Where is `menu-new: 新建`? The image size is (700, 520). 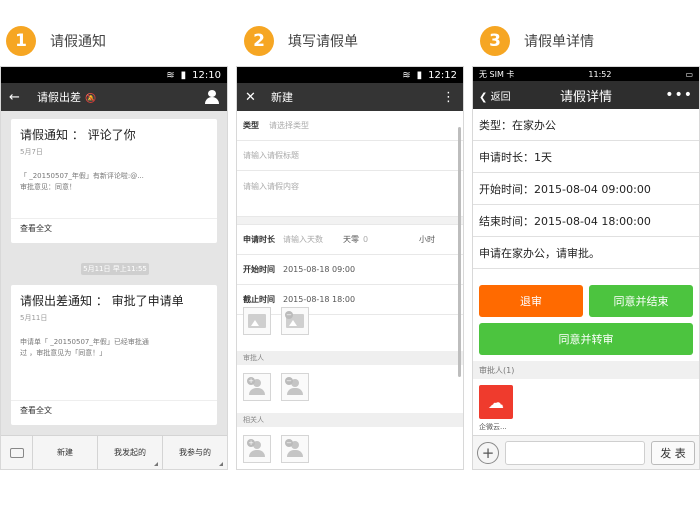 menu-new: 新建 is located at coordinates (65, 452).